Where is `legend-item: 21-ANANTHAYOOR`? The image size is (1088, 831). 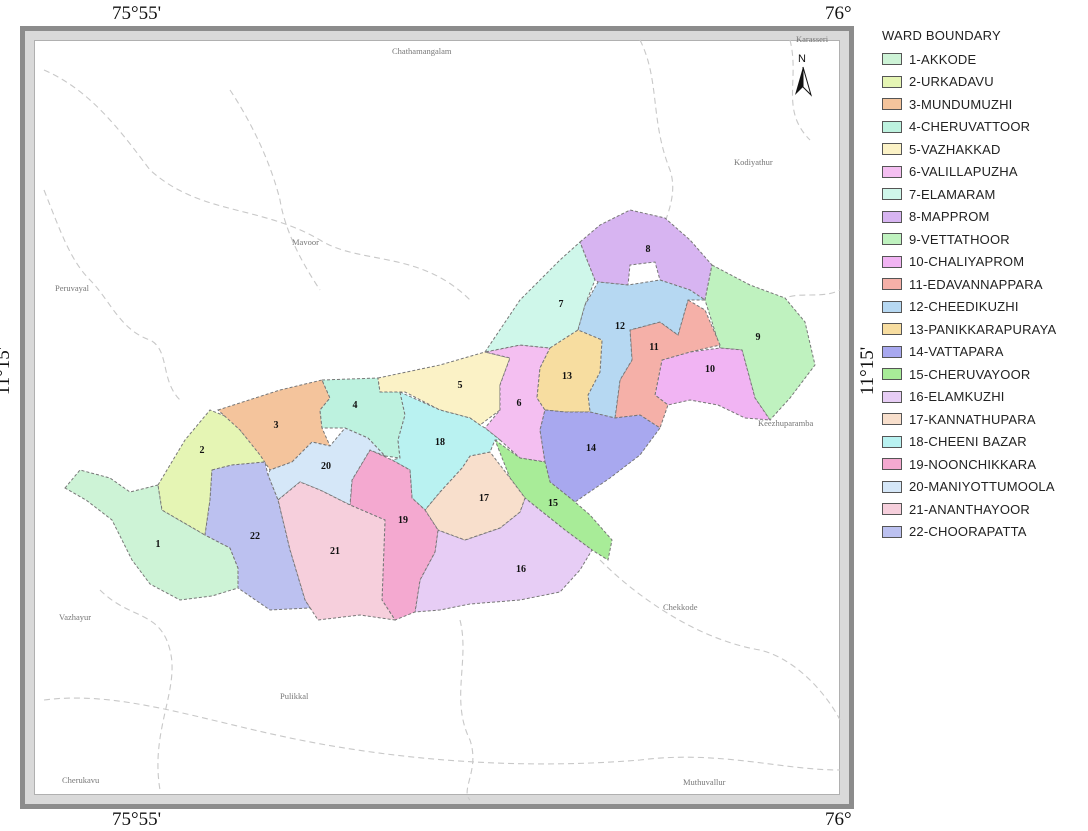
legend-item: 21-ANANTHAYOOR is located at coordinates (982, 509).